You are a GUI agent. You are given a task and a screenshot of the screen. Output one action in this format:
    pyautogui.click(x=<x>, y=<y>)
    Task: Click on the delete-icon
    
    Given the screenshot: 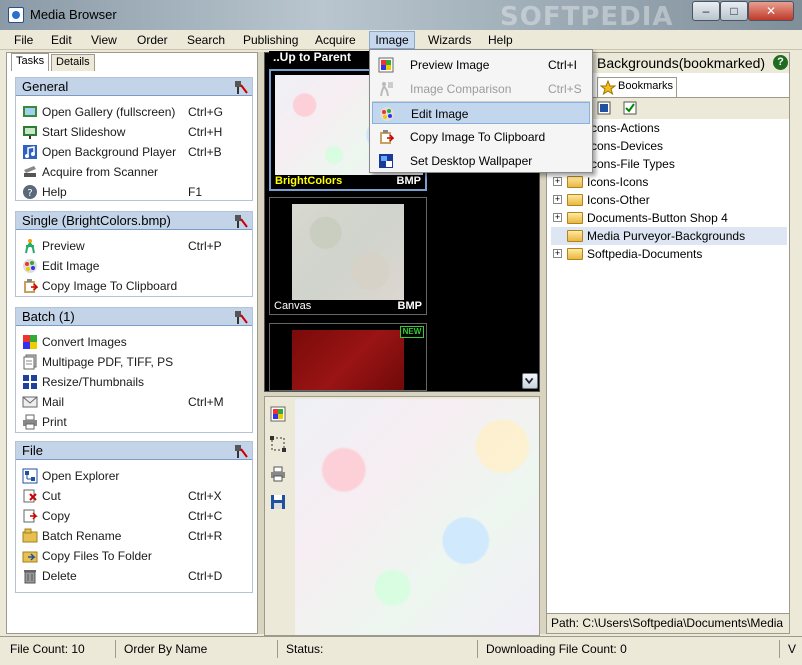 What is the action you would take?
    pyautogui.click(x=30, y=577)
    